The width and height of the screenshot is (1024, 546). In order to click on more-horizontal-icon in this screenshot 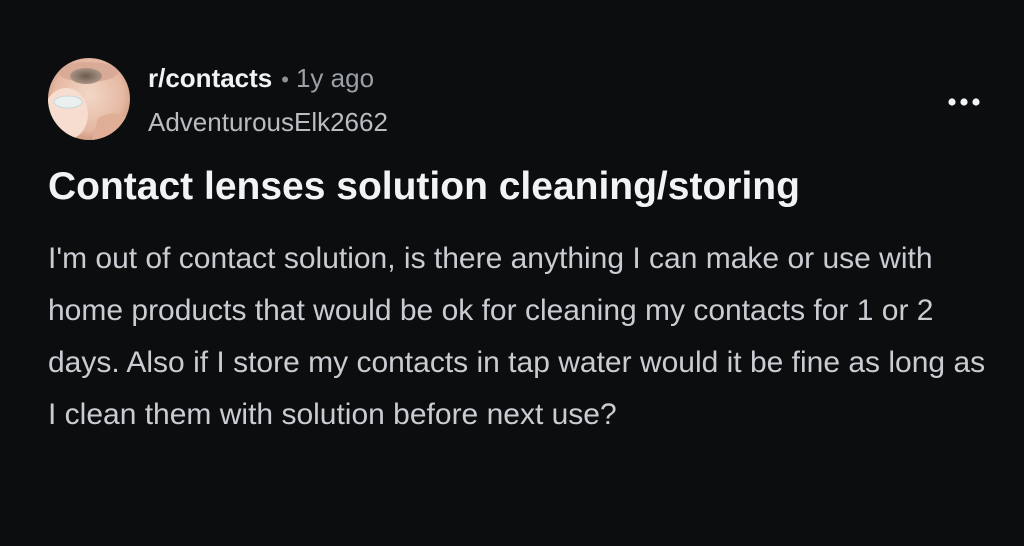, I will do `click(964, 102)`.